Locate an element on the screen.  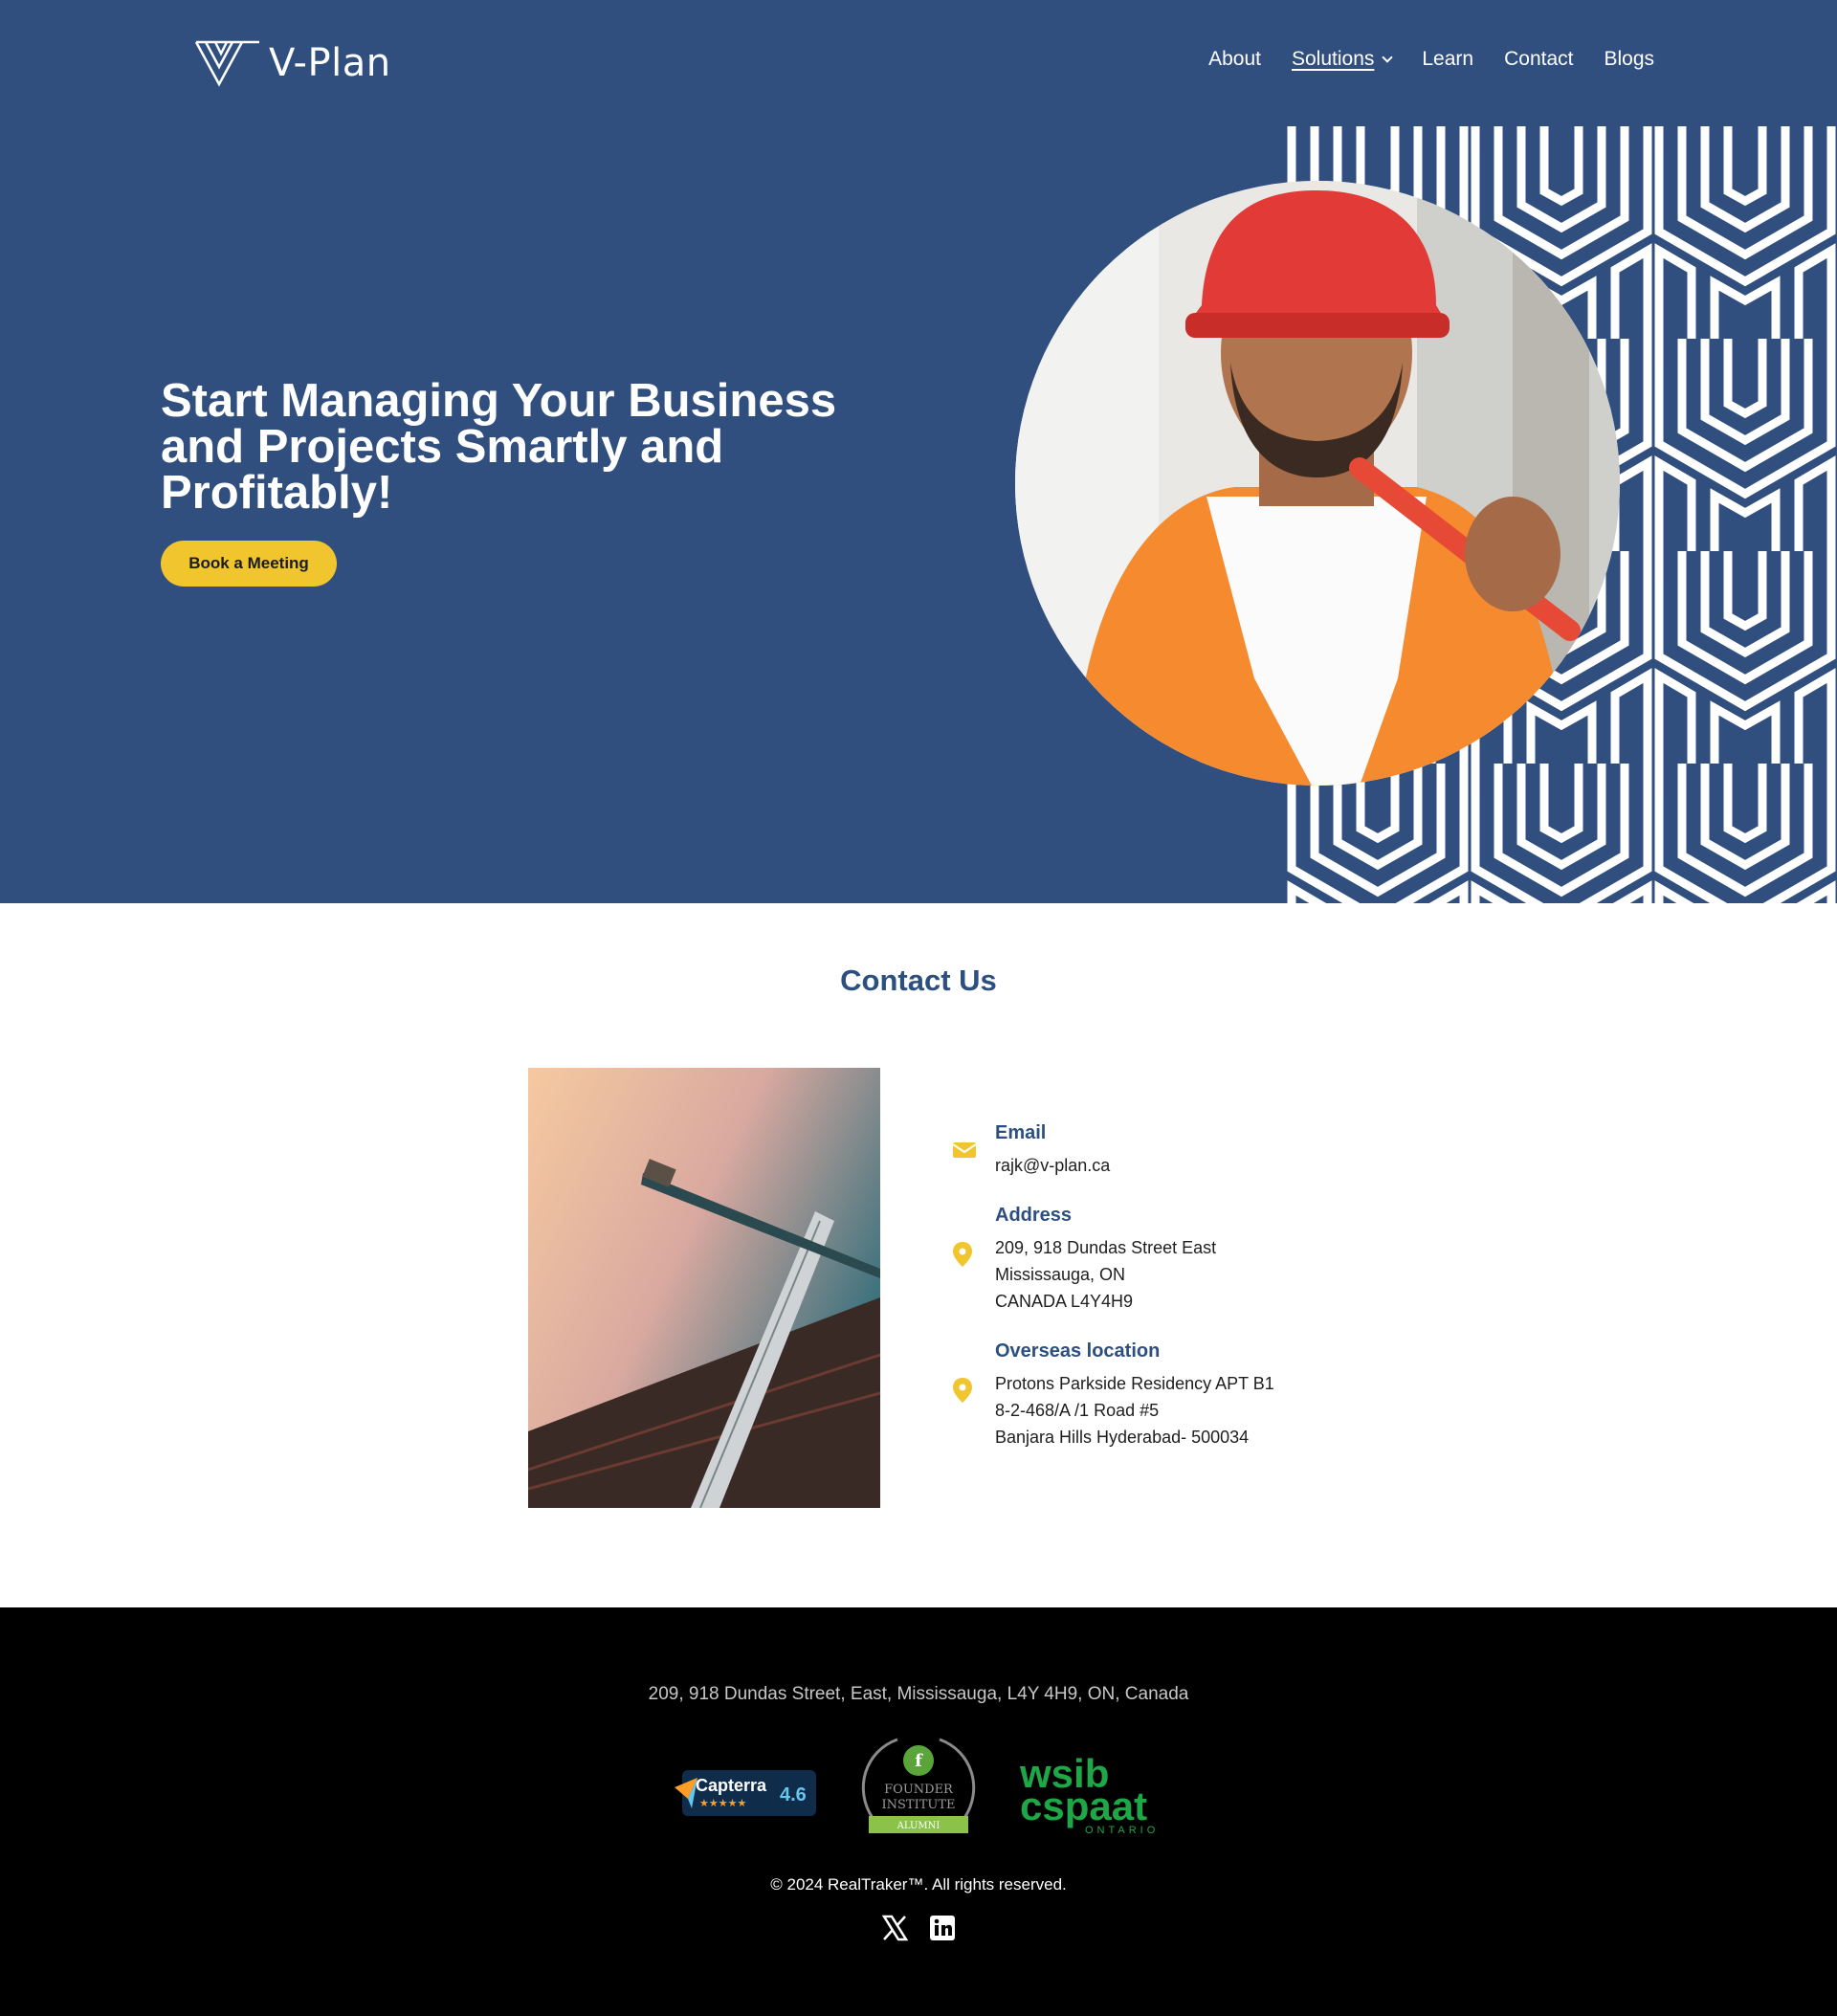
nav-solutions-link: Solutions is located at coordinates (1343, 59).